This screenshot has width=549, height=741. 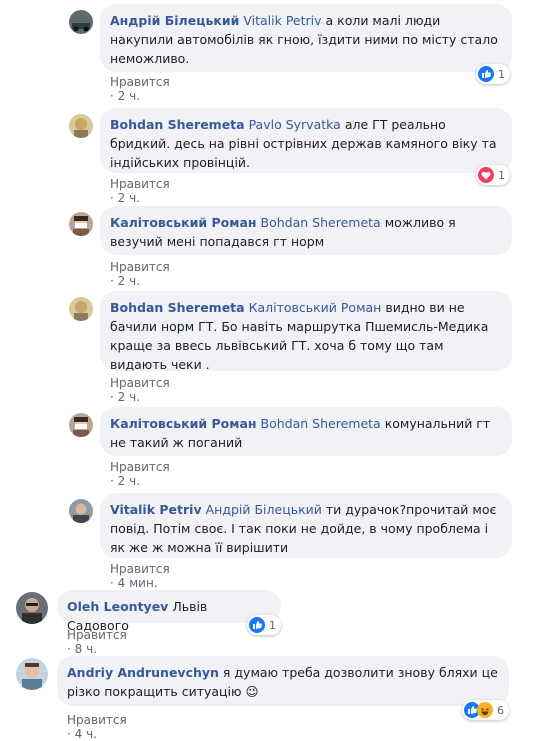 I want to click on comment-meta: Нравится · 4 мин., so click(x=140, y=576).